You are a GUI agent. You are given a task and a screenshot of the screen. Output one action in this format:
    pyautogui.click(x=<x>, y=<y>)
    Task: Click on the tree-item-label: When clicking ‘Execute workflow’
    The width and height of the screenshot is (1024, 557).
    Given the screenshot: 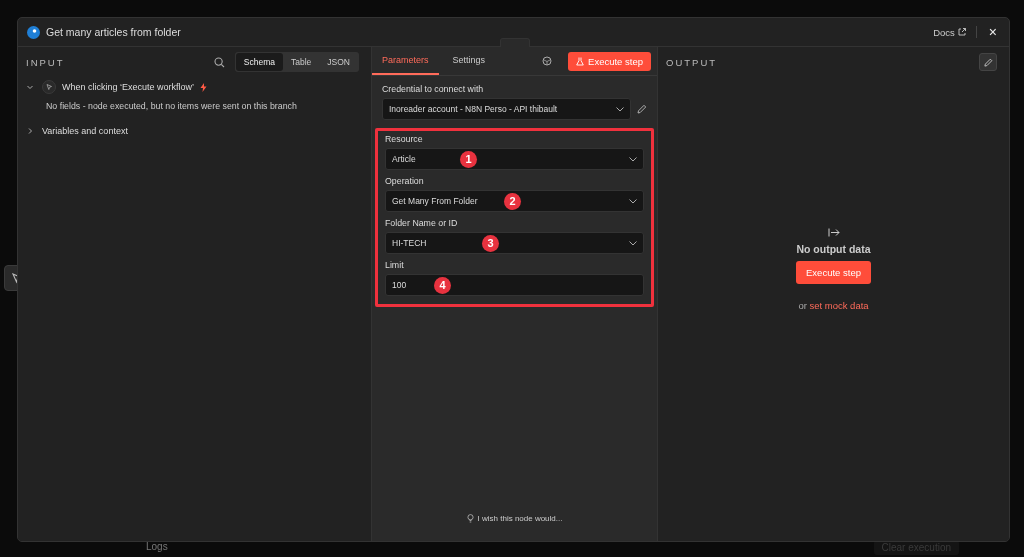 What is the action you would take?
    pyautogui.click(x=128, y=87)
    